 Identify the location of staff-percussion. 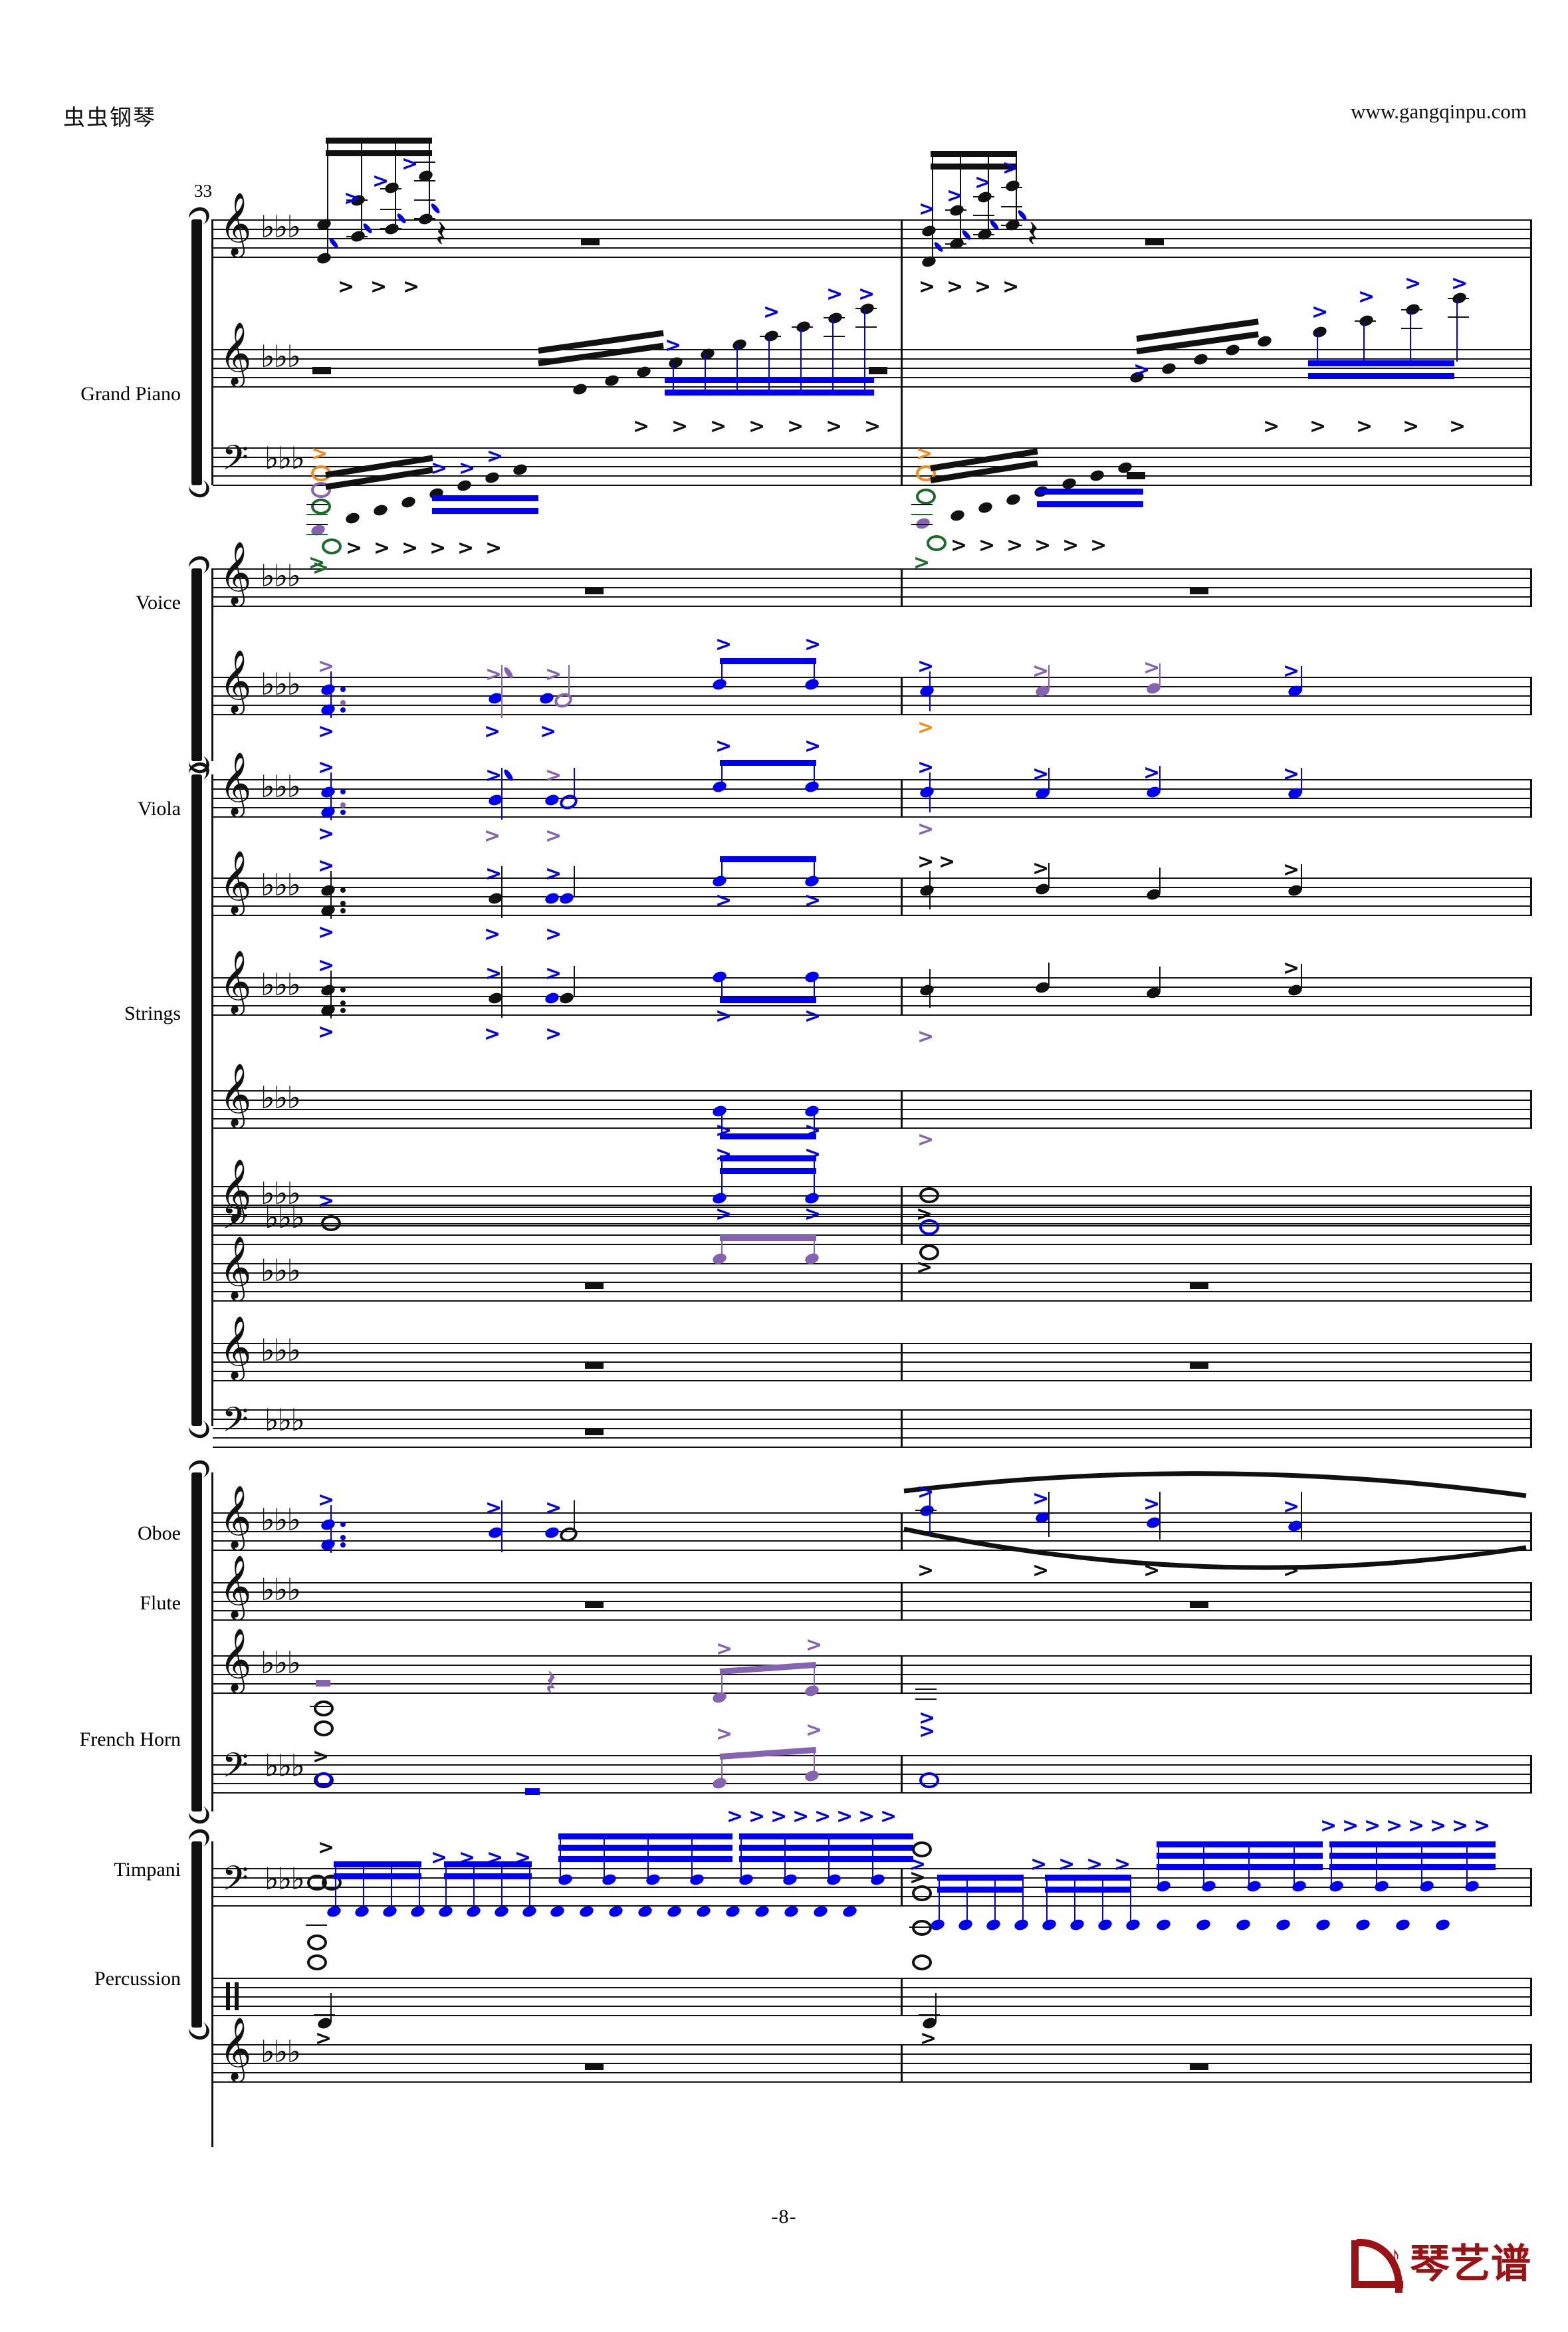
(873, 1997).